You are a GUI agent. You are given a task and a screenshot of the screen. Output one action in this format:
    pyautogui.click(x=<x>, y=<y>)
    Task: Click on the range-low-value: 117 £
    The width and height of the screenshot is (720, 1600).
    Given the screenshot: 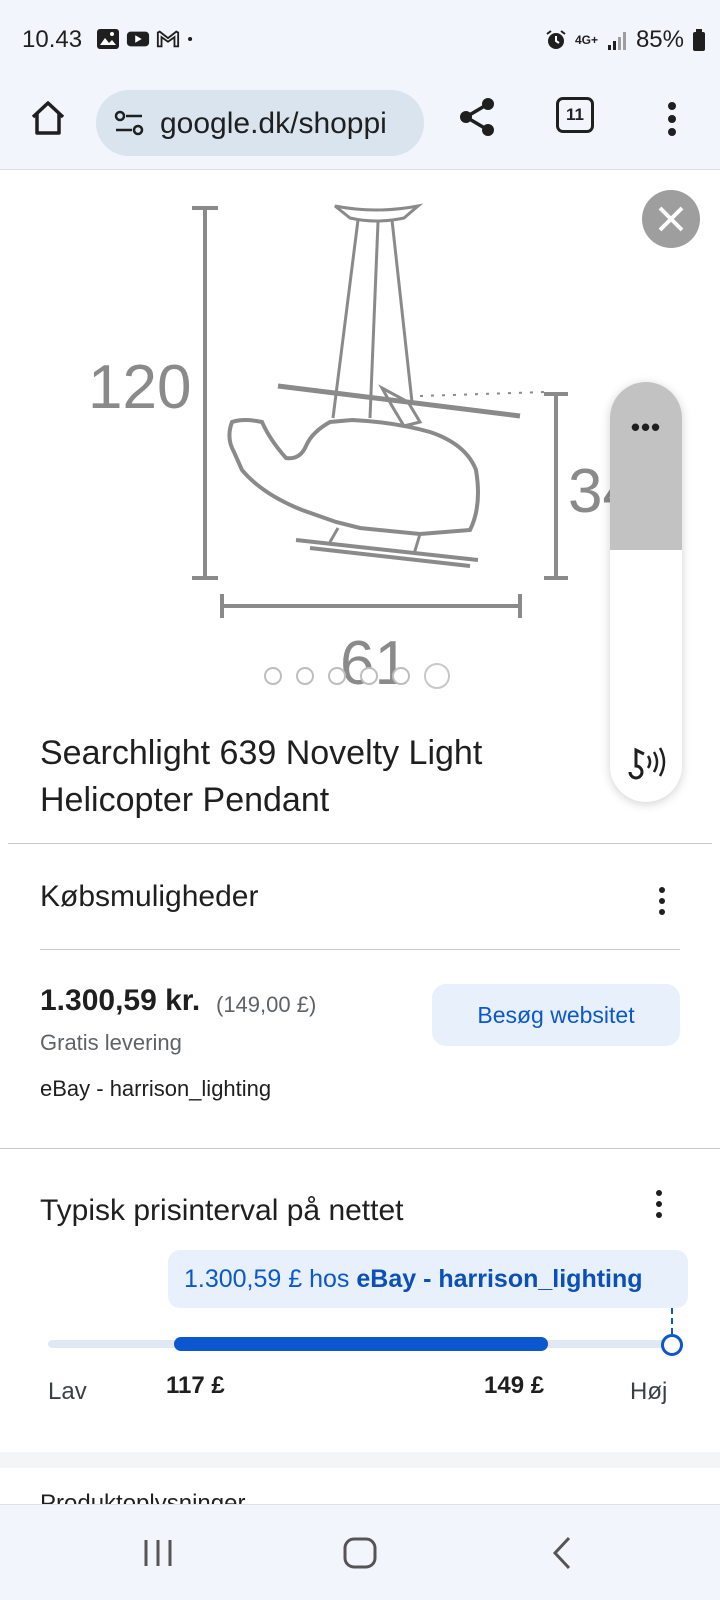 What is the action you would take?
    pyautogui.click(x=195, y=1385)
    